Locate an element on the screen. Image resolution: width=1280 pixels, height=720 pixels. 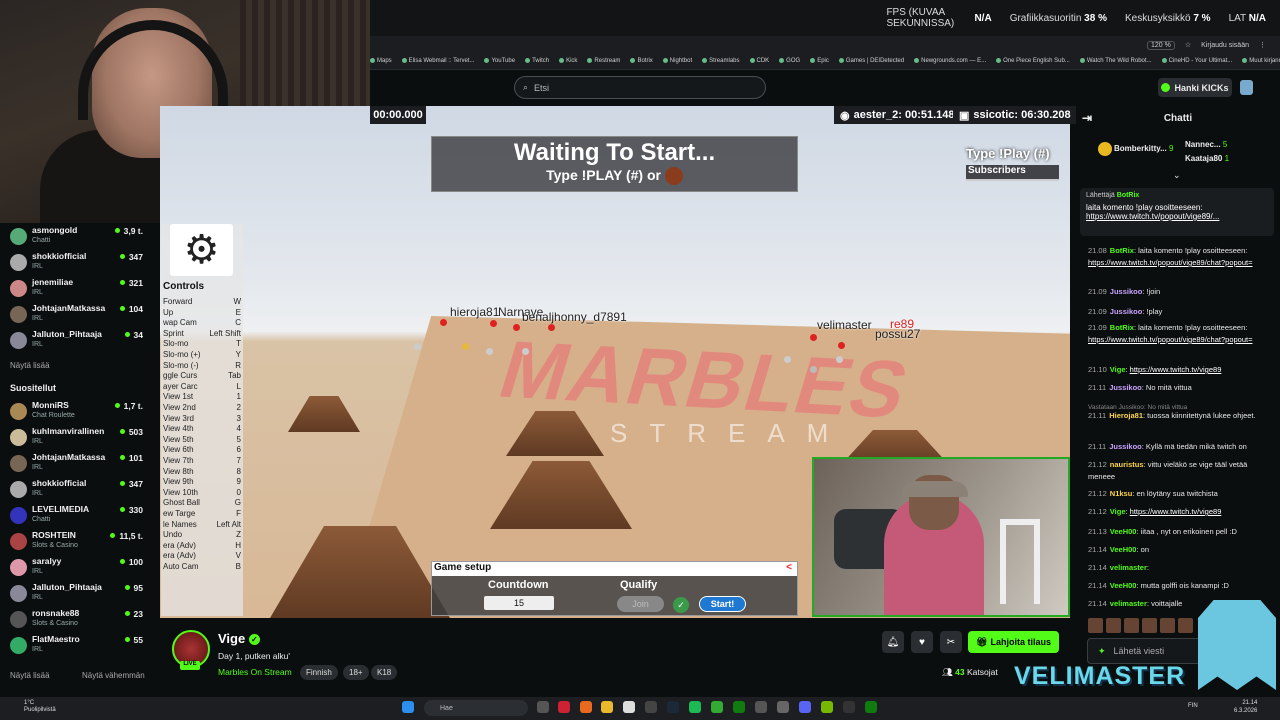
settings-gear-icon: ⚙ is located at coordinates (201, 250).